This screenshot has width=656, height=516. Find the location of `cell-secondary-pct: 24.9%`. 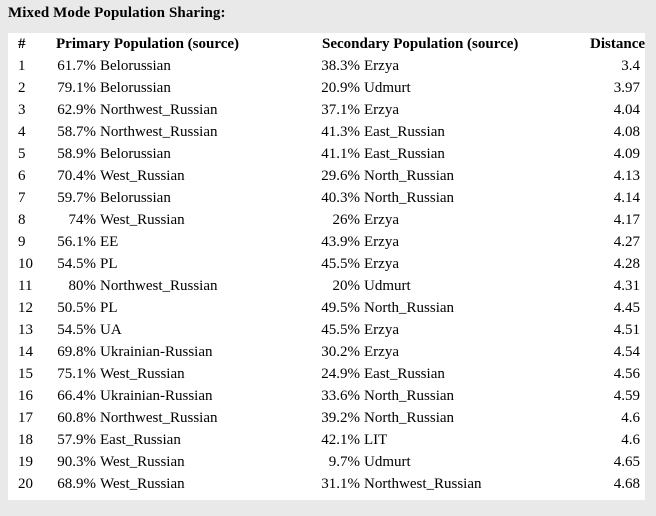

cell-secondary-pct: 24.9% is located at coordinates (341, 374).